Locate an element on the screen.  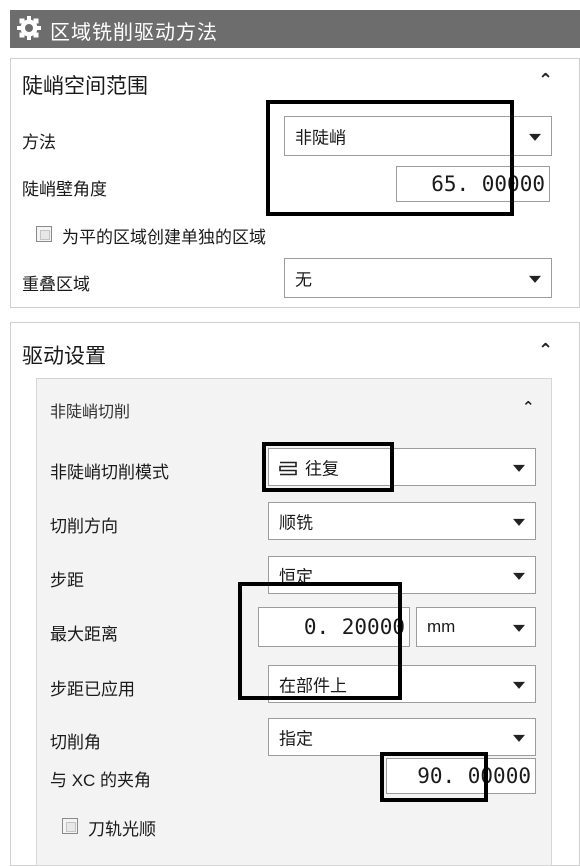
stepover-select: 恒定 is located at coordinates (402, 575).